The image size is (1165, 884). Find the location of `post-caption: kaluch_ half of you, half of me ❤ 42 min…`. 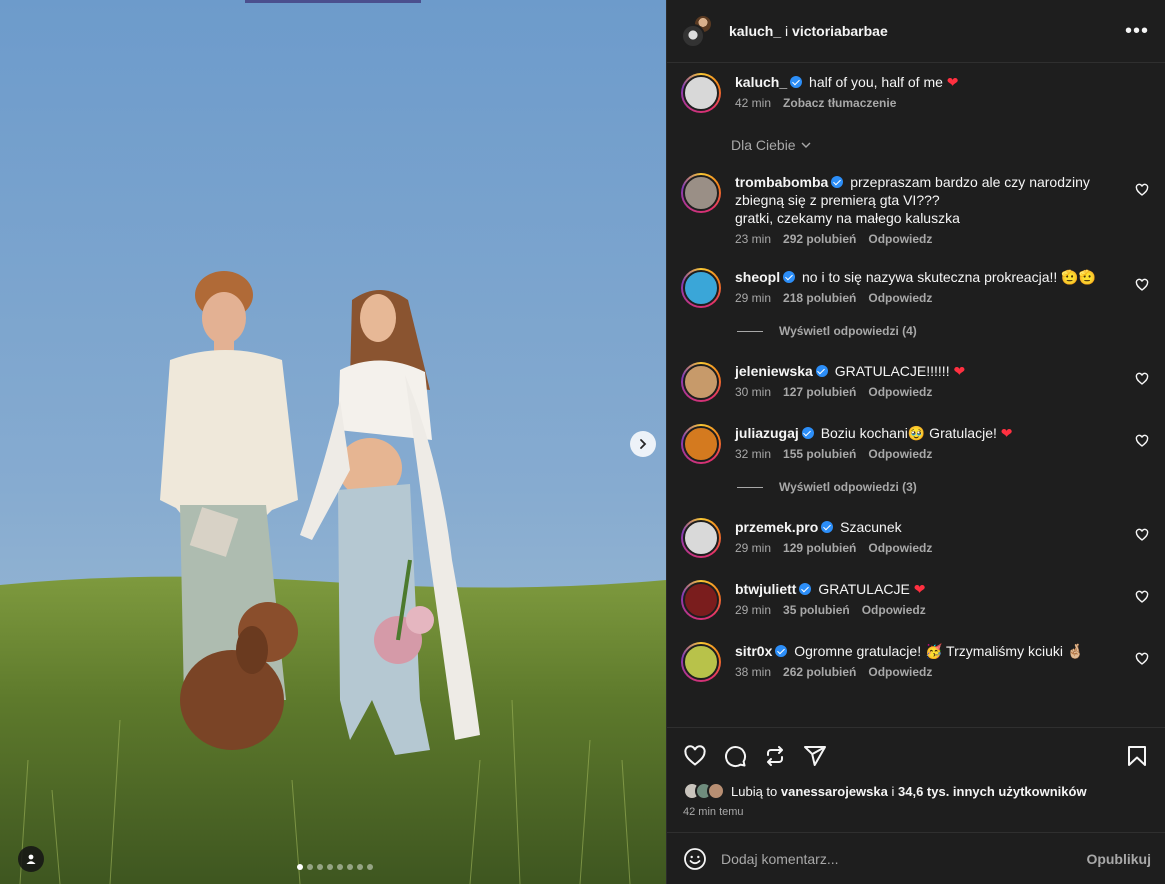

post-caption: kaluch_ half of you, half of me ❤ 42 min… is located at coordinates (915, 93).